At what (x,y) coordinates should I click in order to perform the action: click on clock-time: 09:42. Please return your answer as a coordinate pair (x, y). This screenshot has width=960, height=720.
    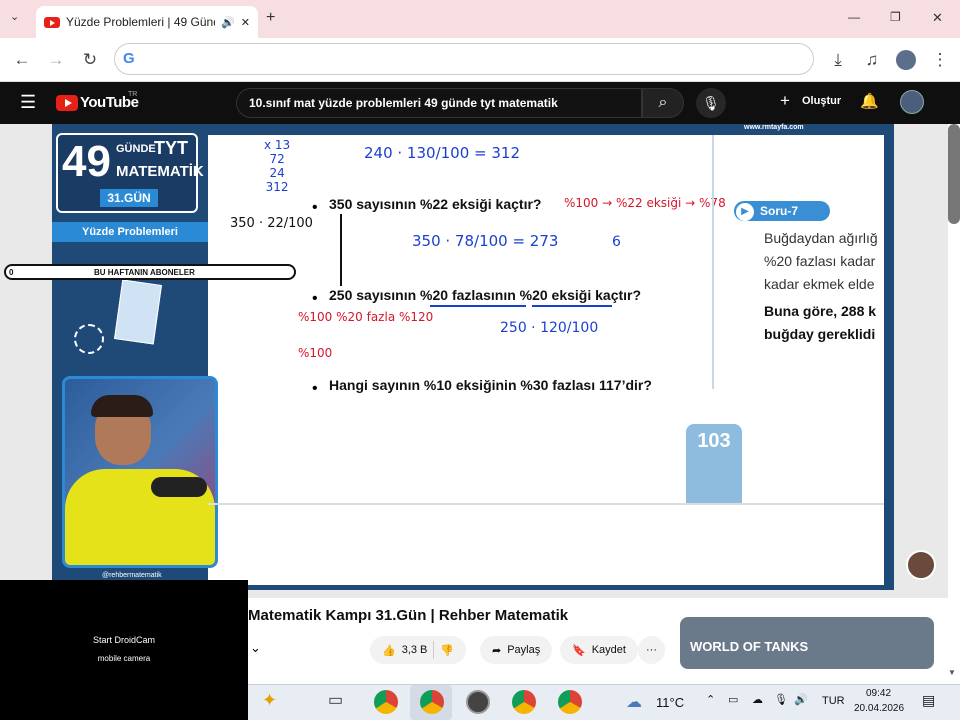
    Looking at the image, I should click on (878, 693).